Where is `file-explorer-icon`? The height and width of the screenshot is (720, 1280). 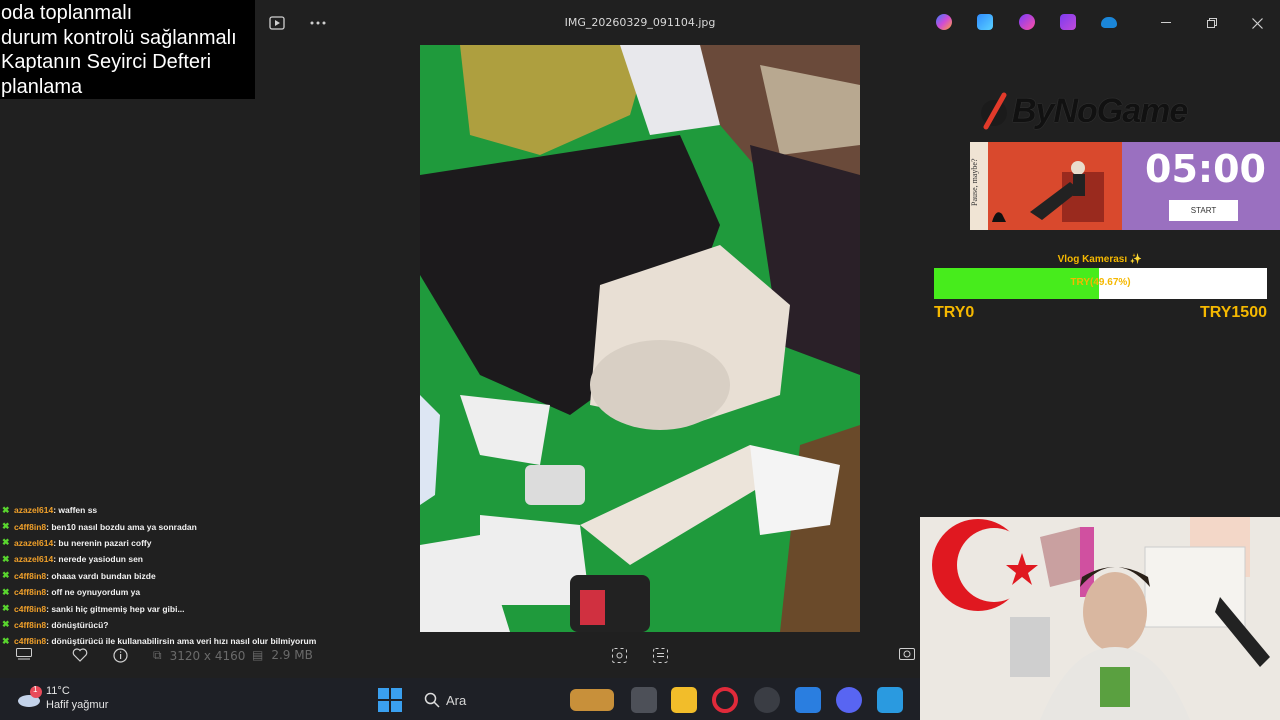
file-explorer-icon is located at coordinates (684, 700).